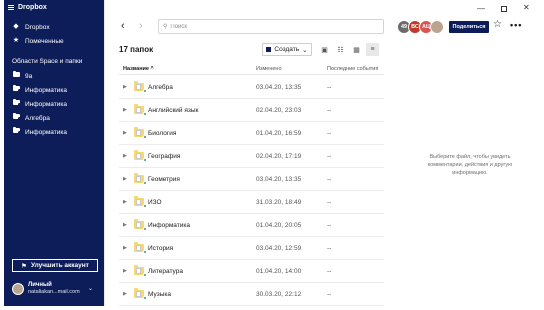 This screenshot has height=310, width=544. Describe the element at coordinates (160, 87) in the screenshot. I see `folder-name: Алгебра` at that location.